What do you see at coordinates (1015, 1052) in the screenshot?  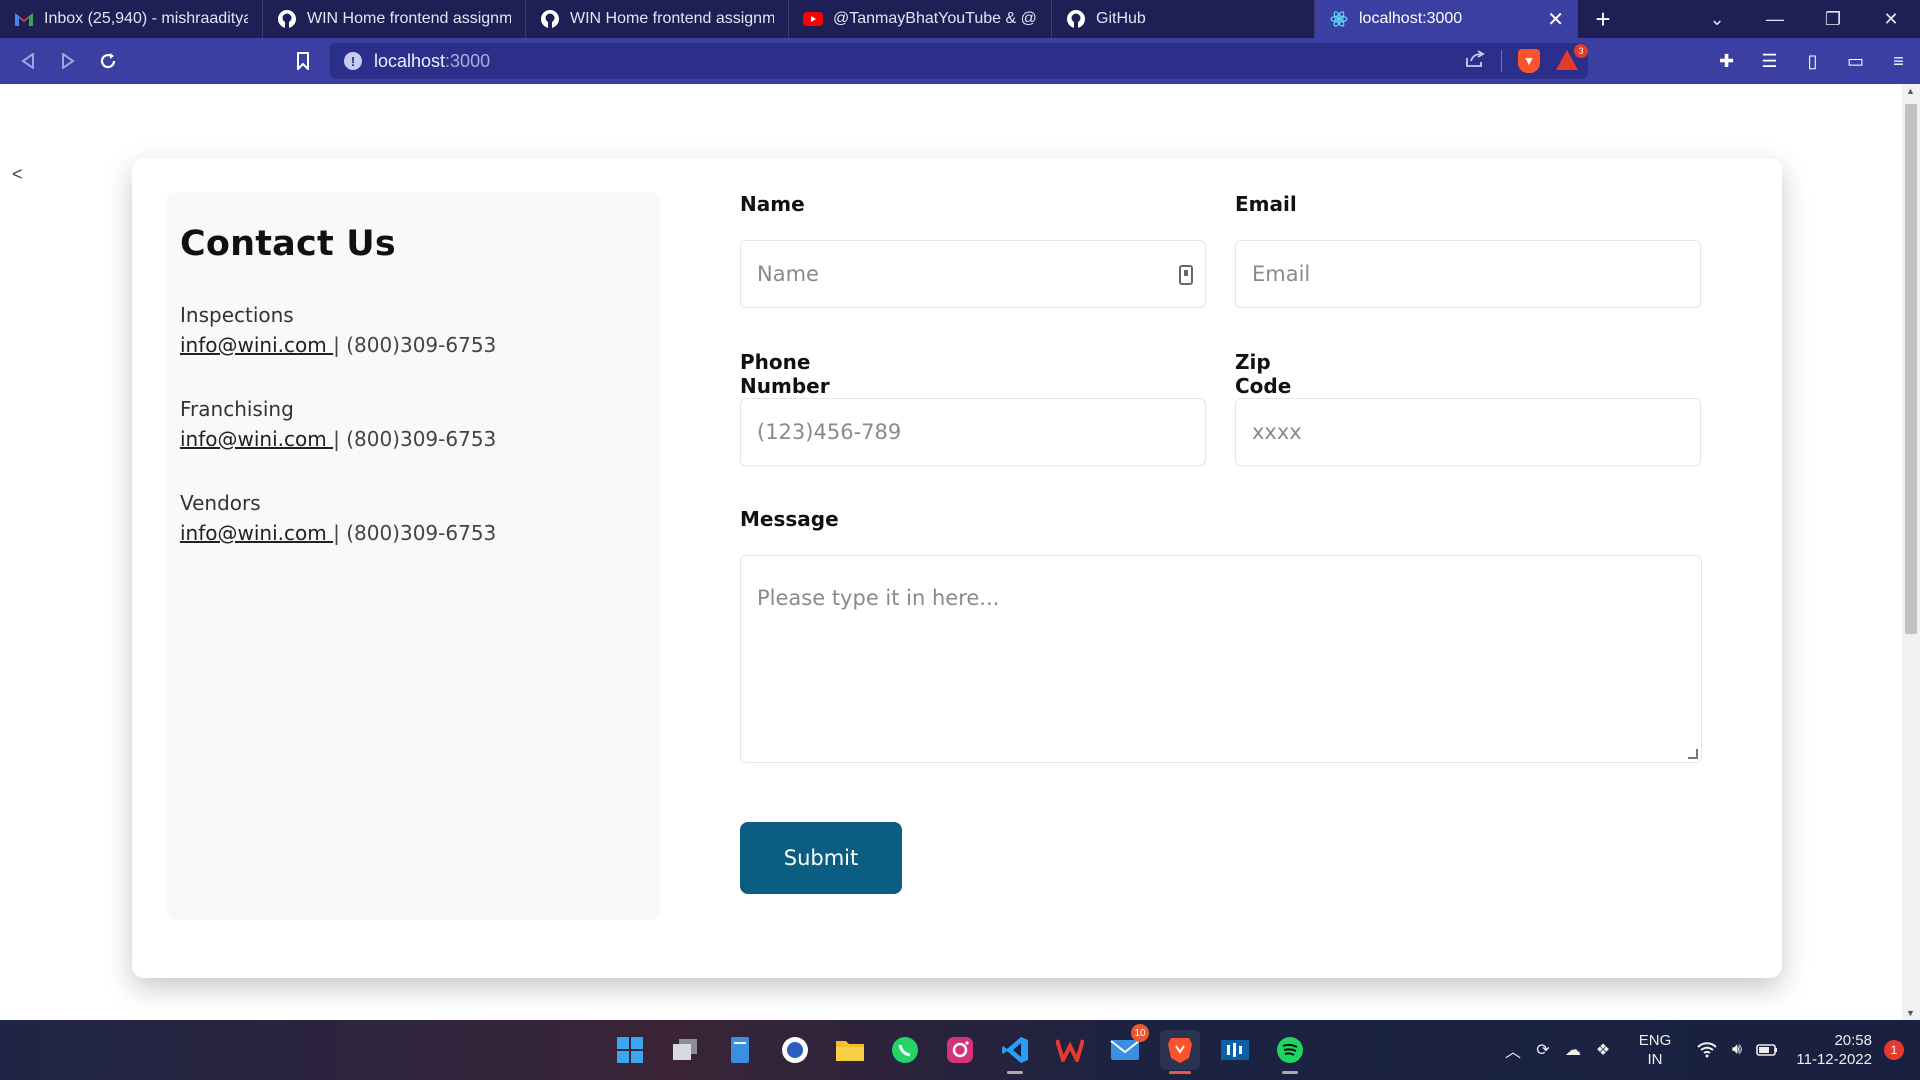 I see `vscode-icon` at bounding box center [1015, 1052].